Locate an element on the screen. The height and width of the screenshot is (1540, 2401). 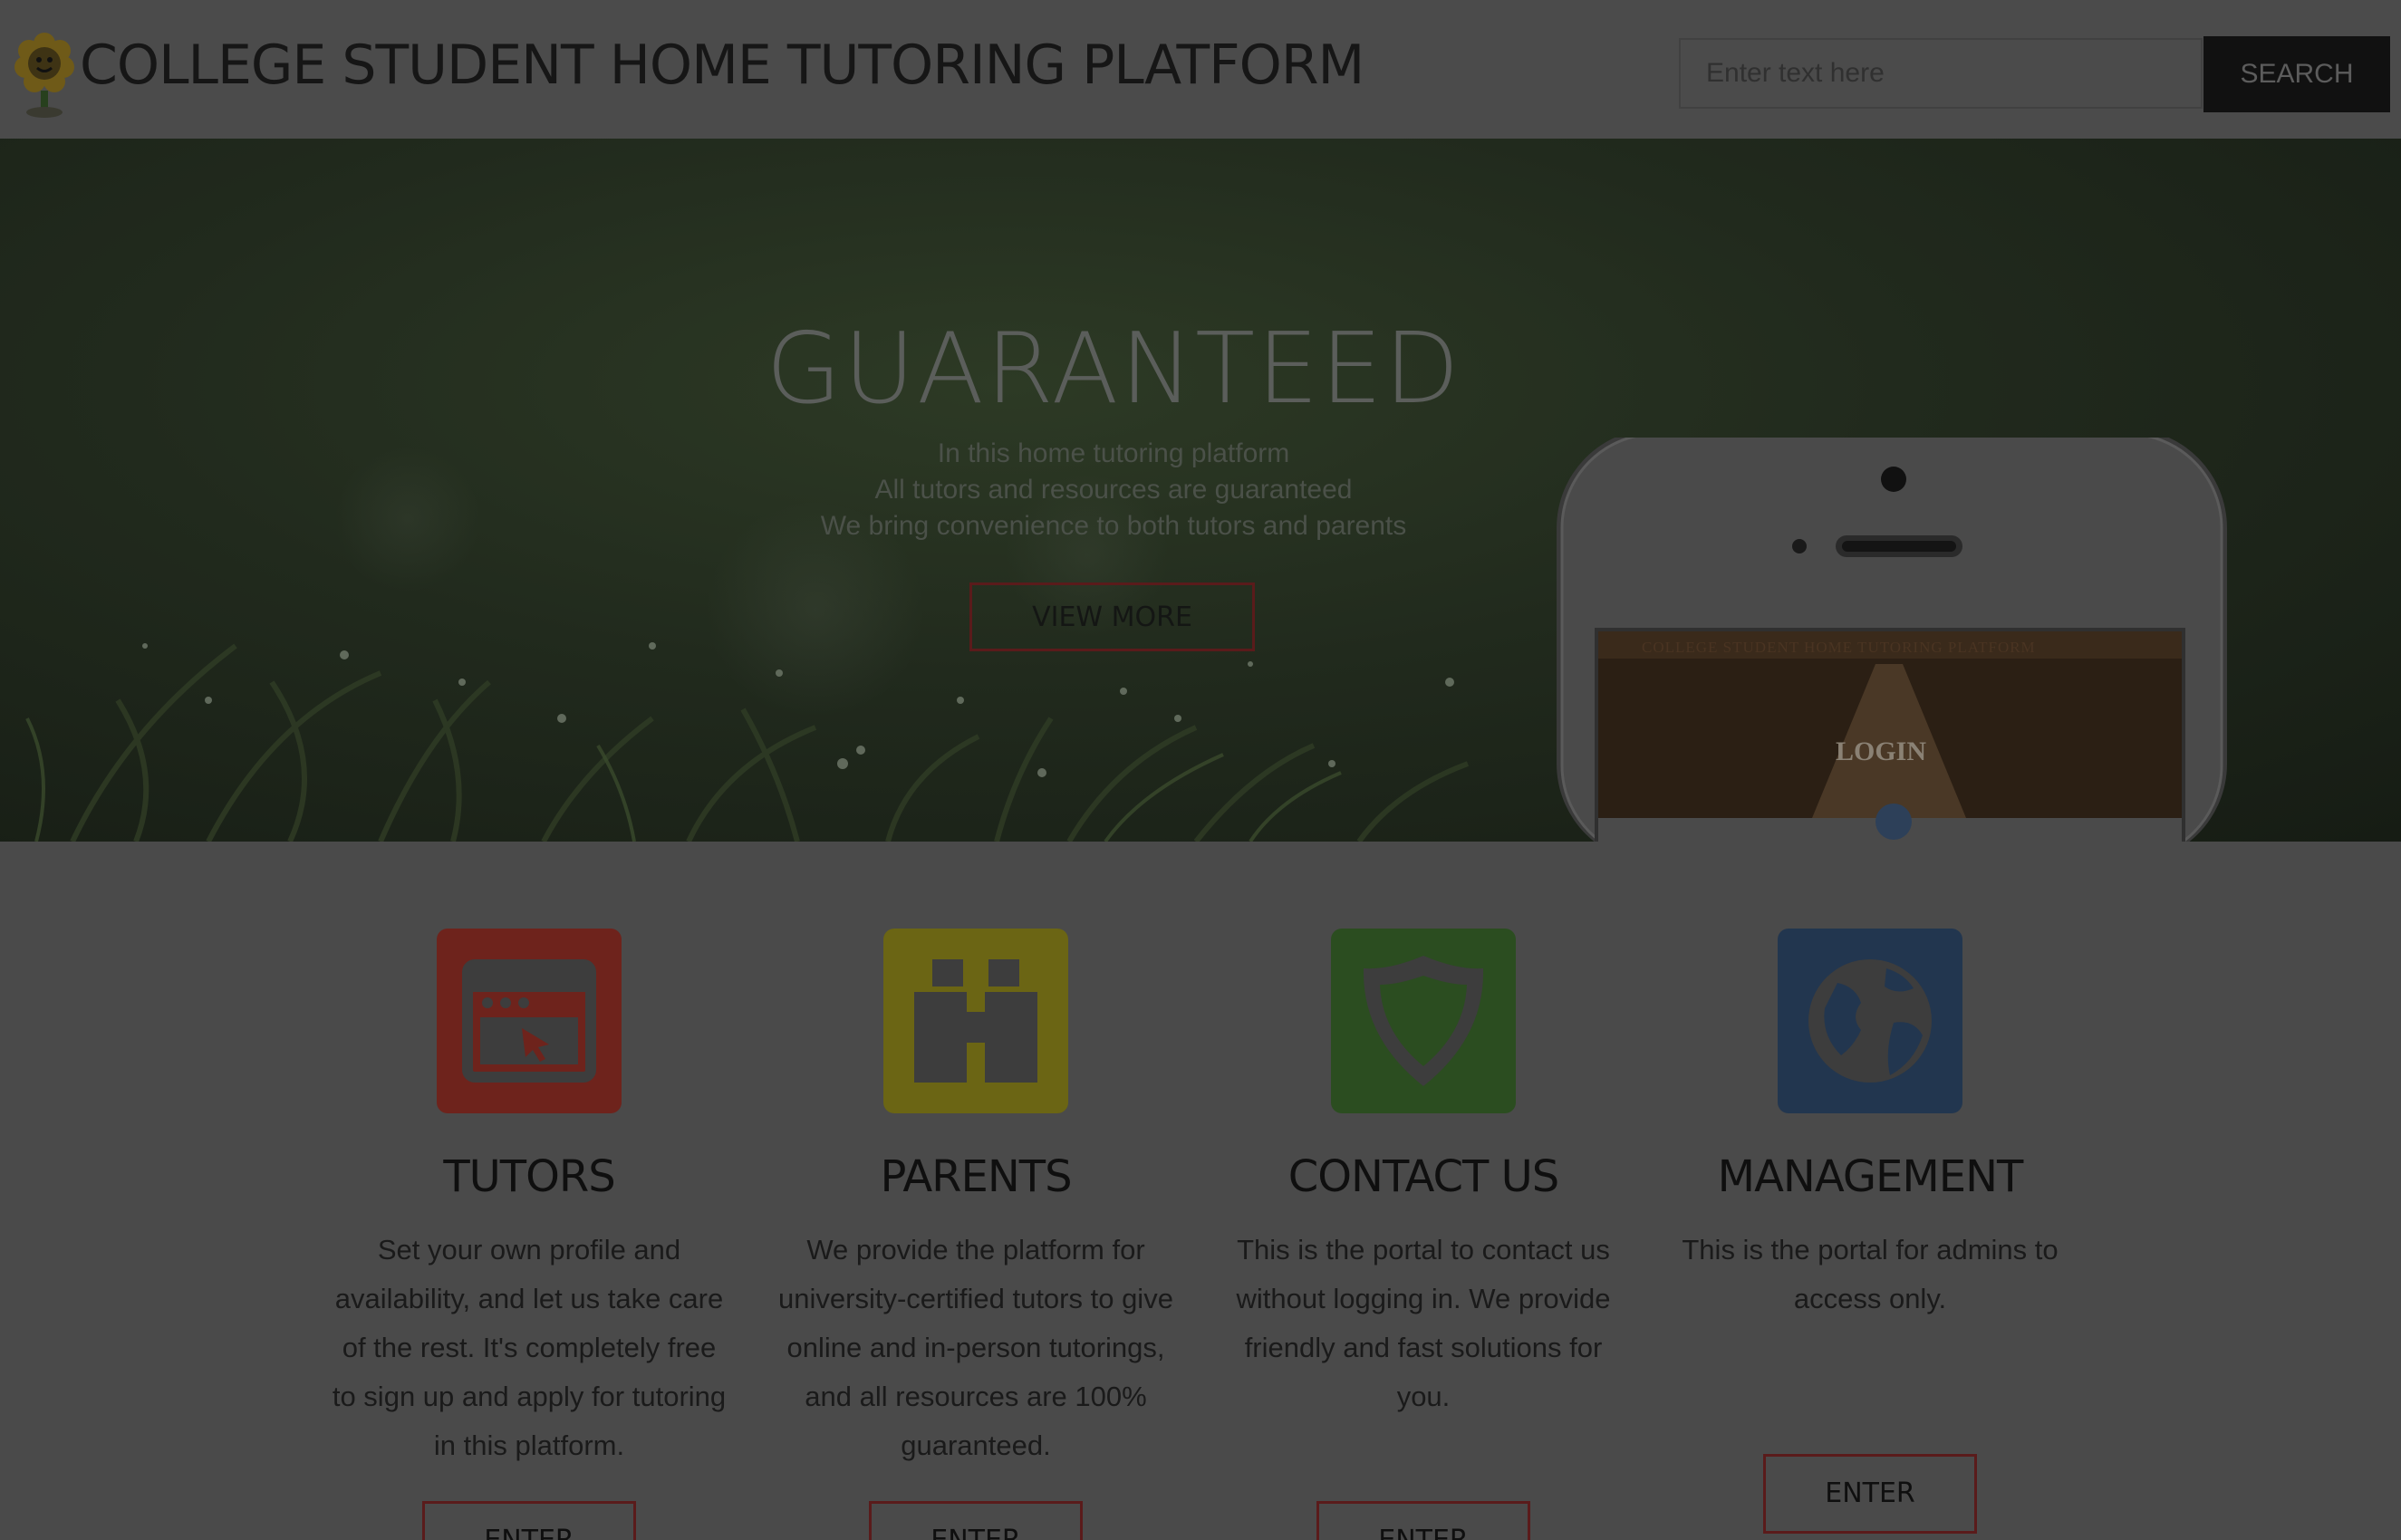
binoculars-icon is located at coordinates (975, 1021).